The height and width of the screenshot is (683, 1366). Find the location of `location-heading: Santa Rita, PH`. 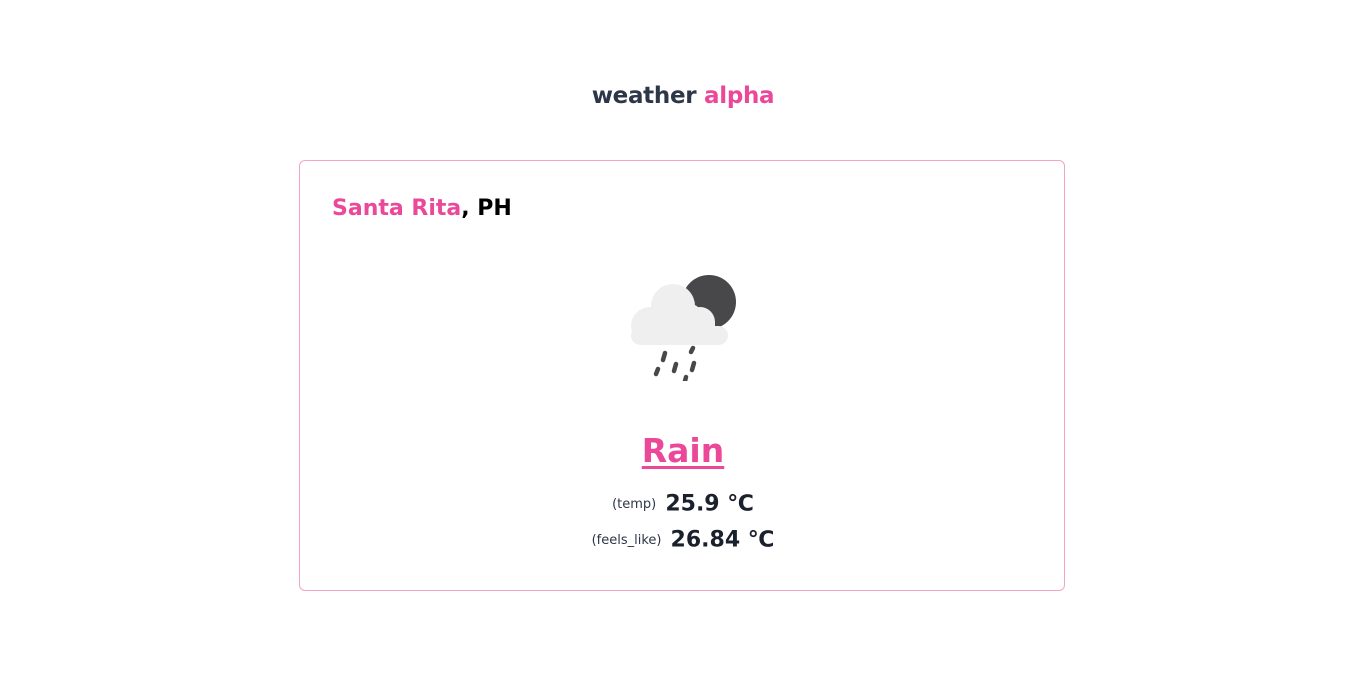

location-heading: Santa Rita, PH is located at coordinates (422, 209).